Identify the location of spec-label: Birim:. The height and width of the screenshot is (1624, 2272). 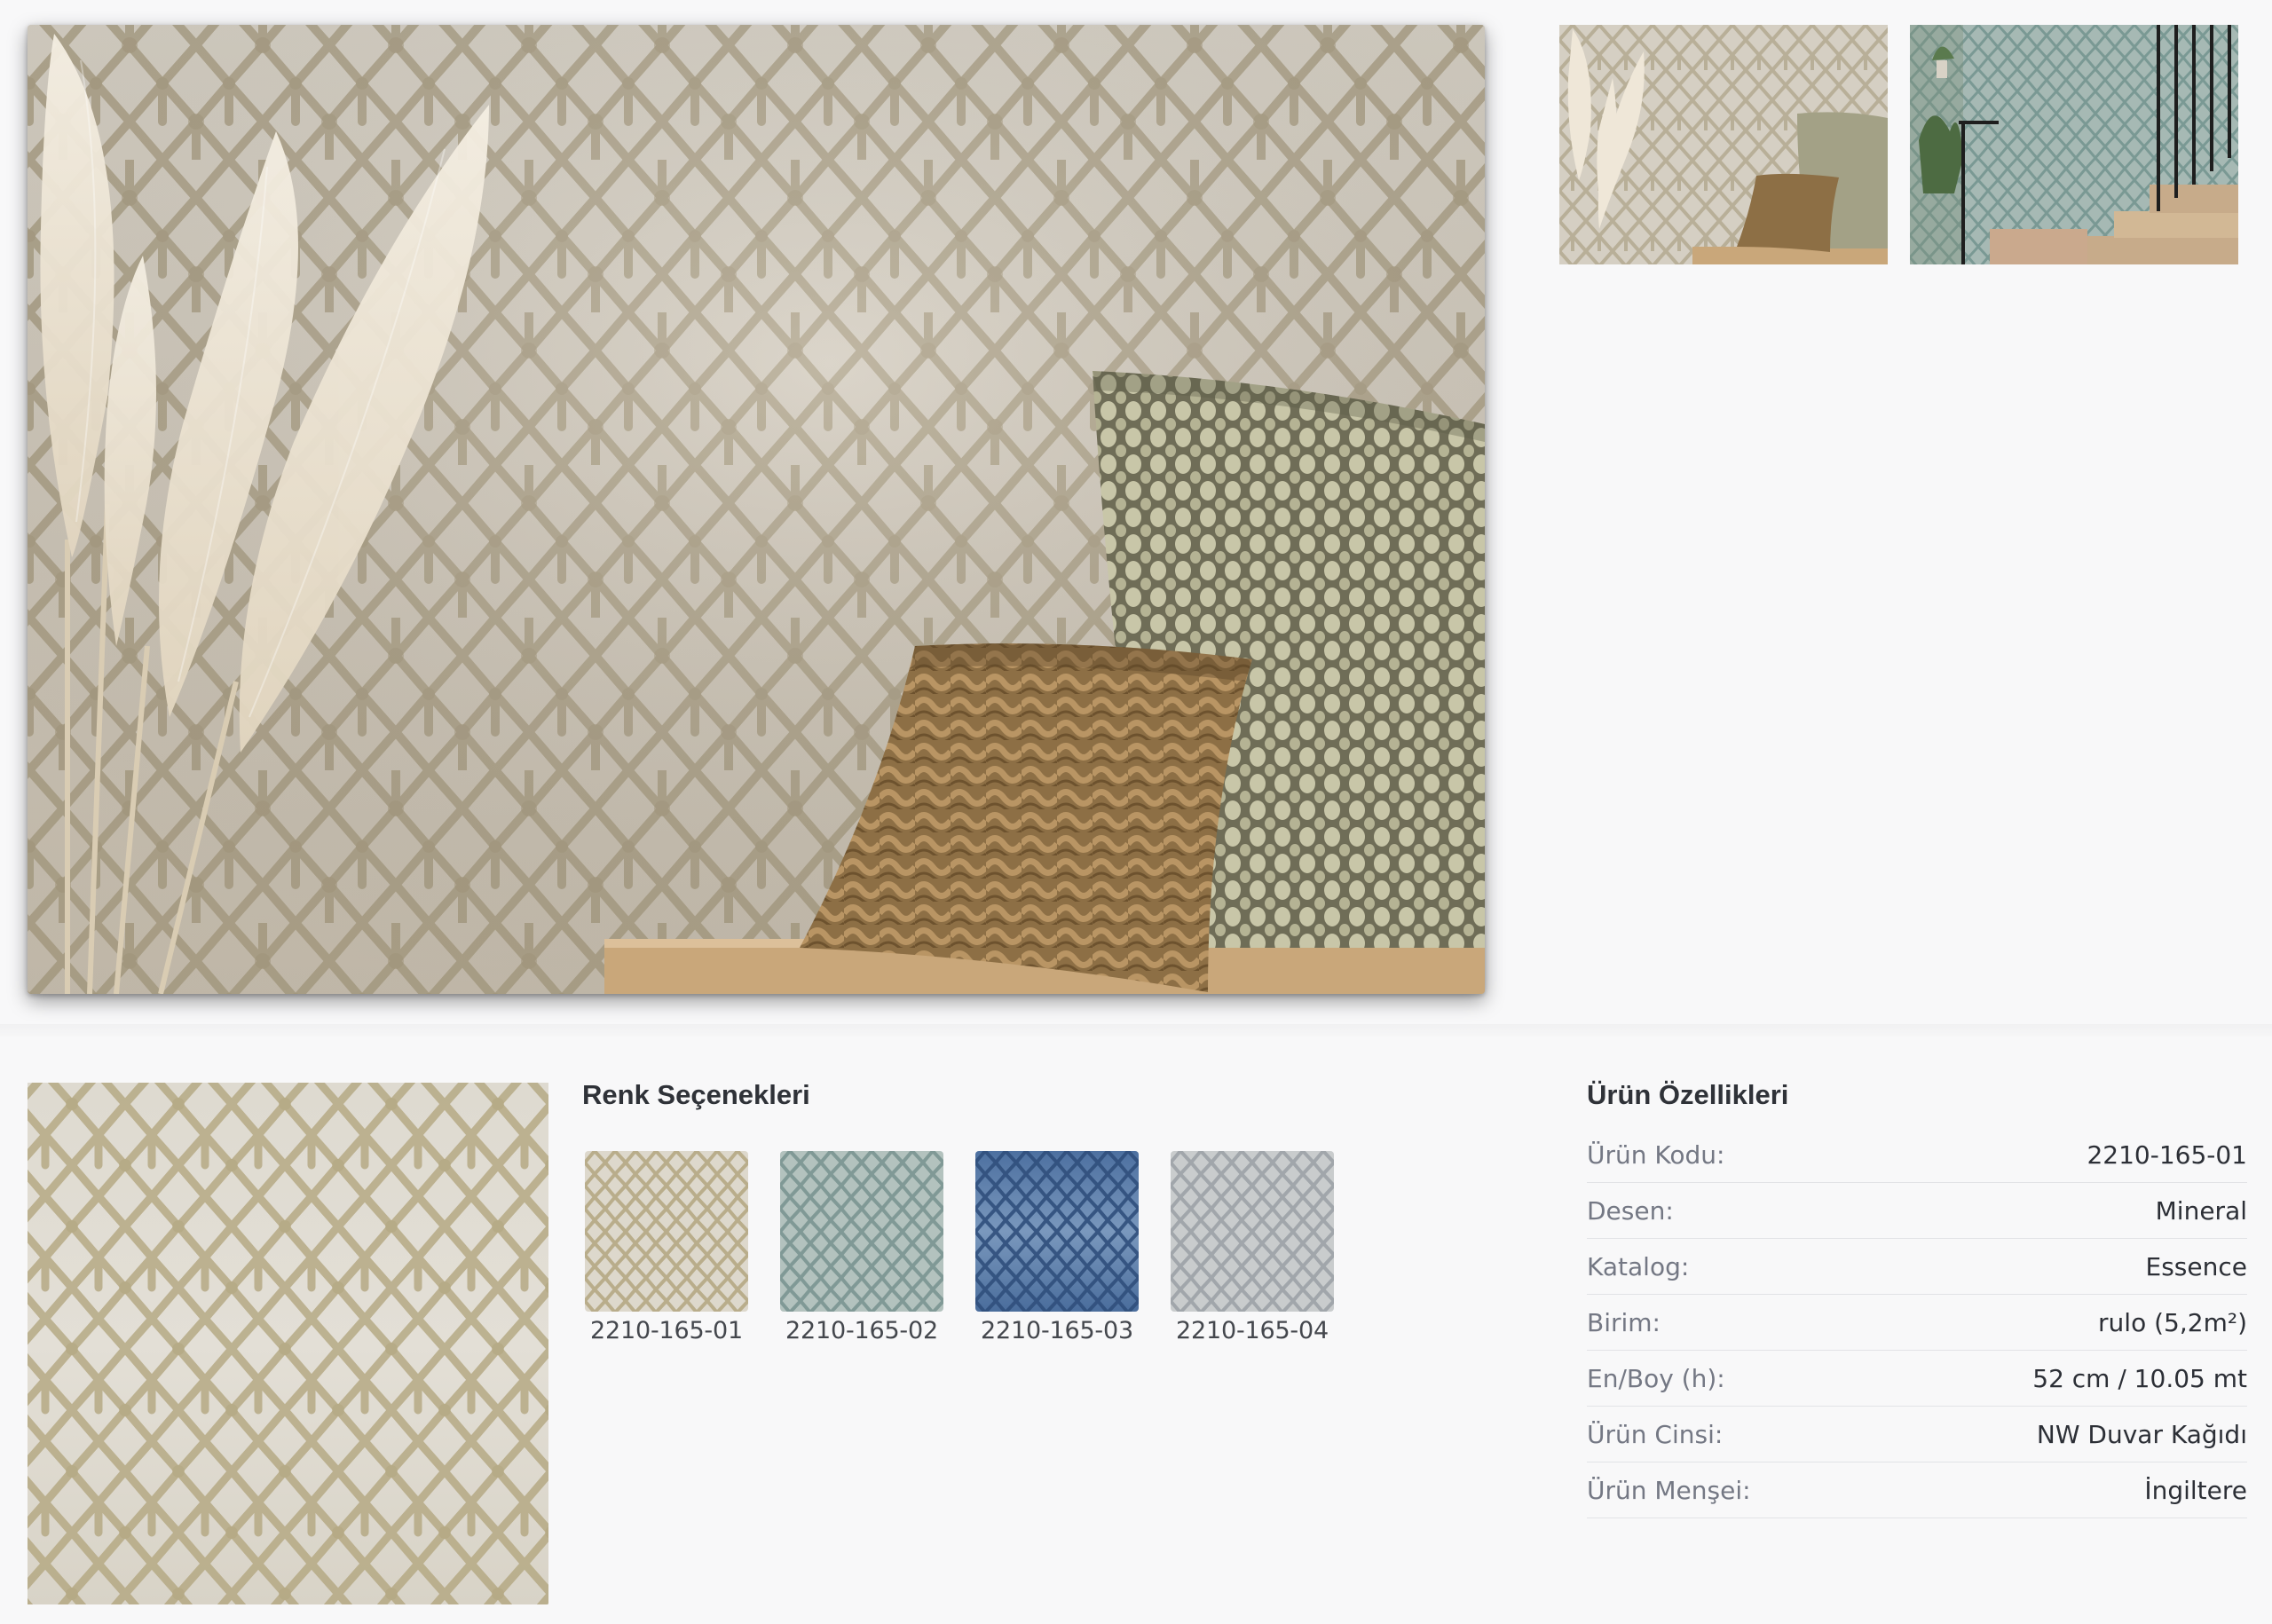
(1624, 1322).